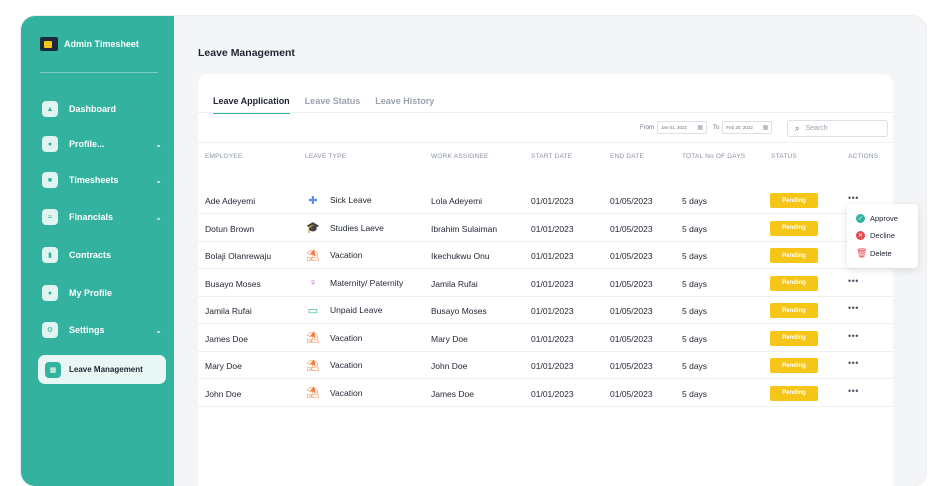 The width and height of the screenshot is (946, 486). What do you see at coordinates (50, 293) in the screenshot?
I see `user-icon: ●` at bounding box center [50, 293].